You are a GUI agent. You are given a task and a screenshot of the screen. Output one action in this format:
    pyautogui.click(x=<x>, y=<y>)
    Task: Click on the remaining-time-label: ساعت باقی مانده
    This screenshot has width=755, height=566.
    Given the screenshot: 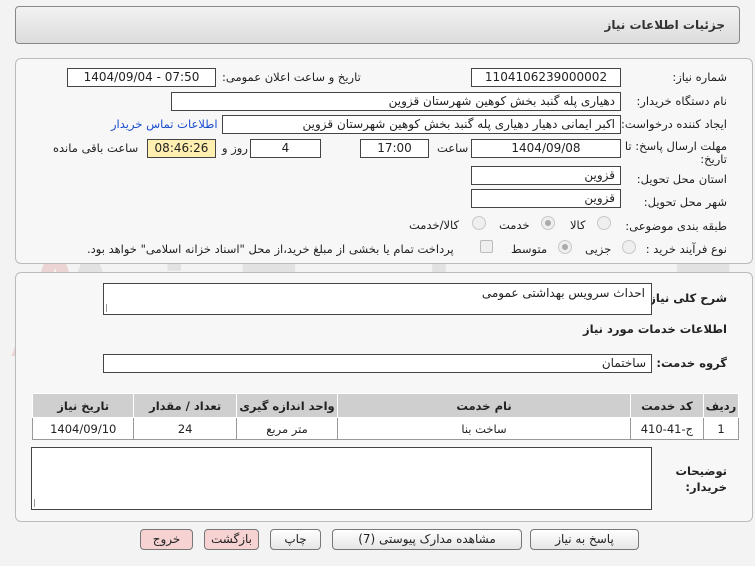 What is the action you would take?
    pyautogui.click(x=96, y=148)
    